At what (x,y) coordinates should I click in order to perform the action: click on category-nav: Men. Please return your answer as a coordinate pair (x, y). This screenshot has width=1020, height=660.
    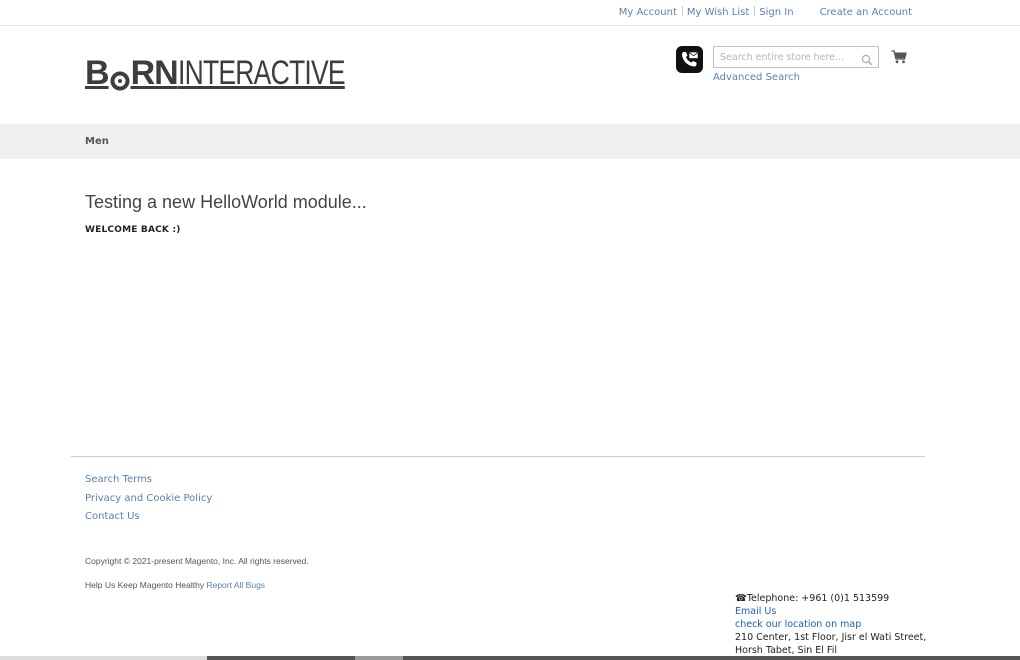
    Looking at the image, I should click on (510, 141).